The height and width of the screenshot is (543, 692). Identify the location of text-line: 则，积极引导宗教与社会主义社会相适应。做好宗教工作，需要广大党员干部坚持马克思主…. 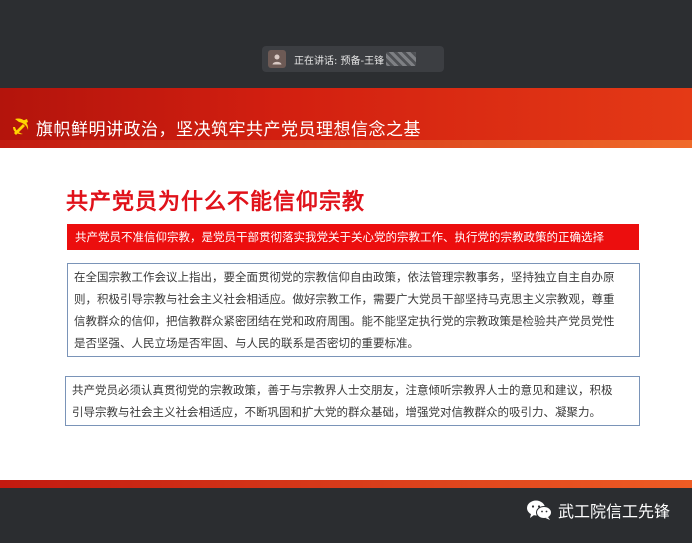
(344, 299).